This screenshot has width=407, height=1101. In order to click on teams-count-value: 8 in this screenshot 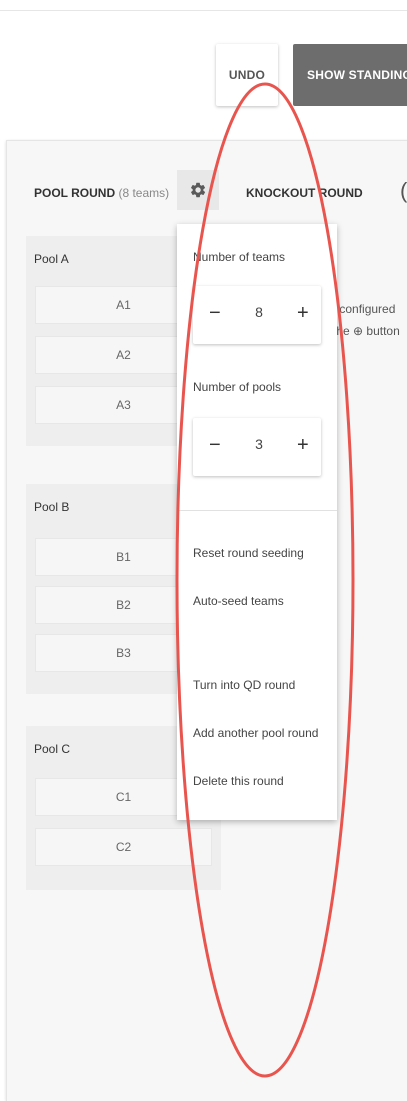, I will do `click(259, 312)`.